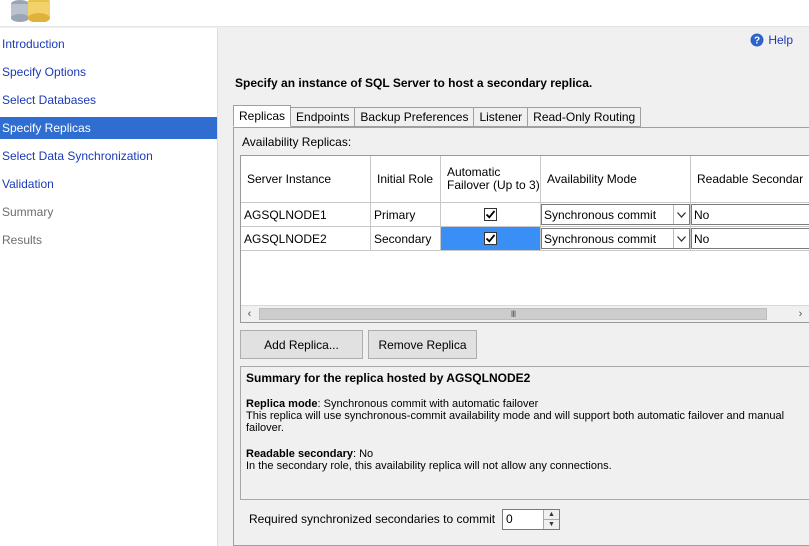 This screenshot has width=809, height=546. I want to click on table-row-1-server: AGSQLNODE1, so click(306, 215).